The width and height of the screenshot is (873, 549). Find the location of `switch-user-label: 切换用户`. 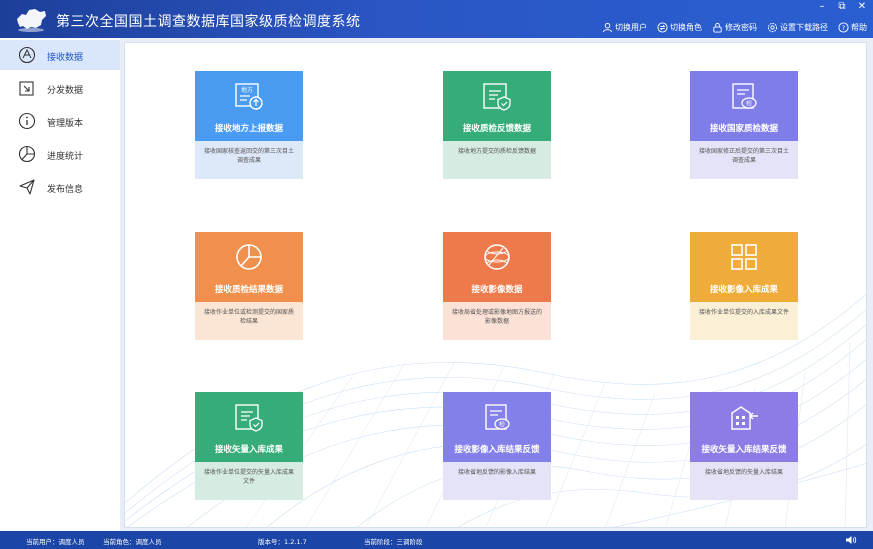

switch-user-label: 切换用户 is located at coordinates (631, 27).